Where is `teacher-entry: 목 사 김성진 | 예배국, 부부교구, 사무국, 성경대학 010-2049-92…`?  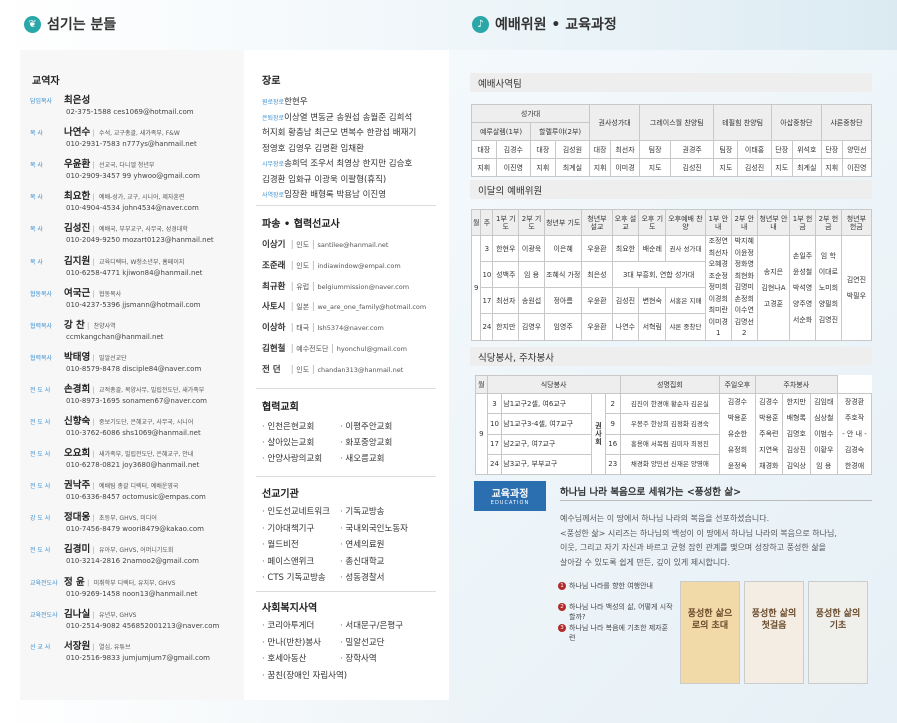 teacher-entry: 목 사 김성진 | 예배국, 부부교구, 사무국, 성경대학 010-2049-92… is located at coordinates (137, 232).